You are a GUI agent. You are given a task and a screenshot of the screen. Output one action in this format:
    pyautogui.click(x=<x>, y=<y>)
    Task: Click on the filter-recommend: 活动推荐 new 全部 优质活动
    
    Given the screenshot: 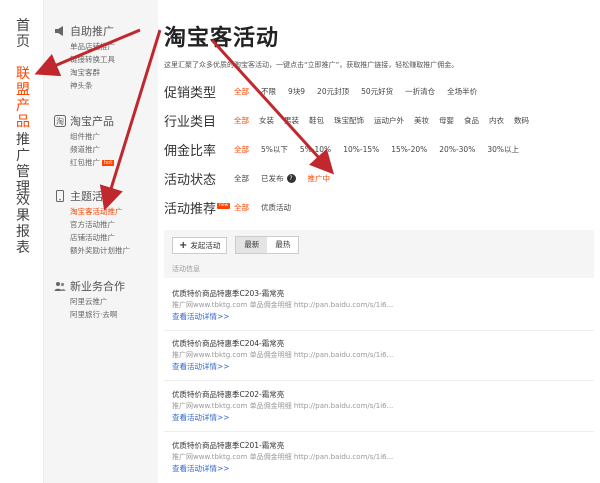 What is the action you would take?
    pyautogui.click(x=379, y=207)
    